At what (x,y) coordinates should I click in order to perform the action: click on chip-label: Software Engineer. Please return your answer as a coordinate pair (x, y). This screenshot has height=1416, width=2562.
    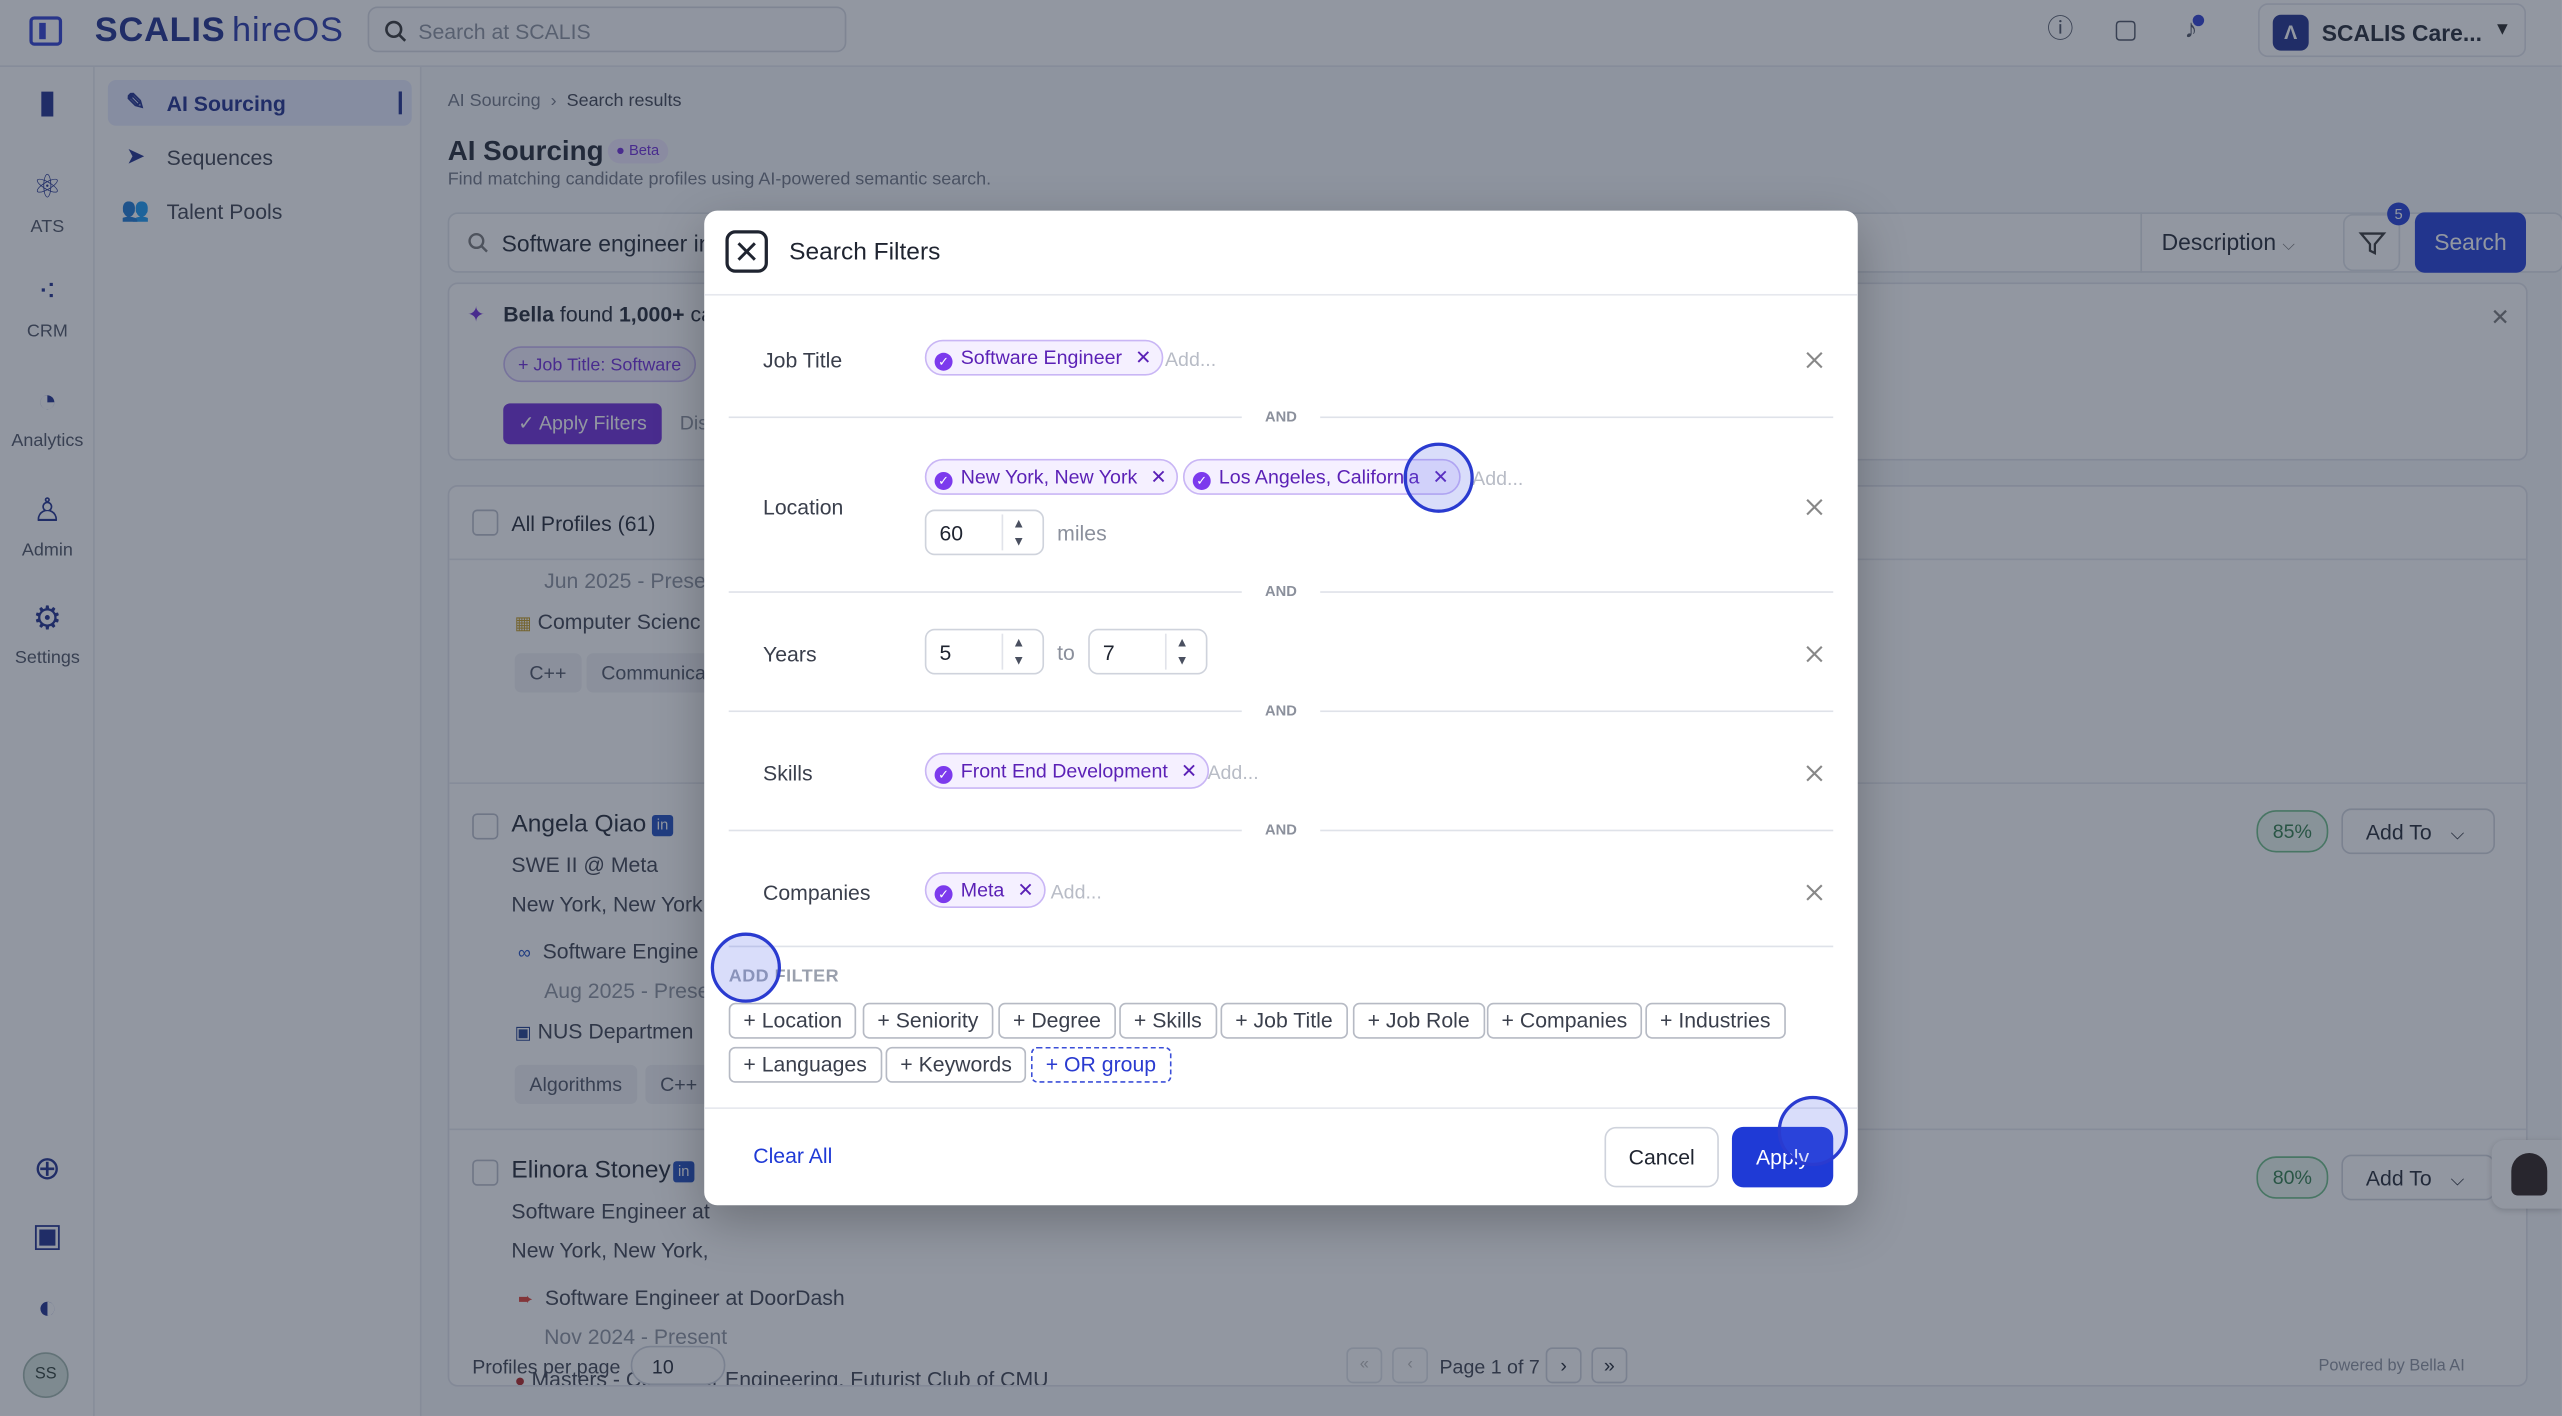
    Looking at the image, I should click on (1041, 358).